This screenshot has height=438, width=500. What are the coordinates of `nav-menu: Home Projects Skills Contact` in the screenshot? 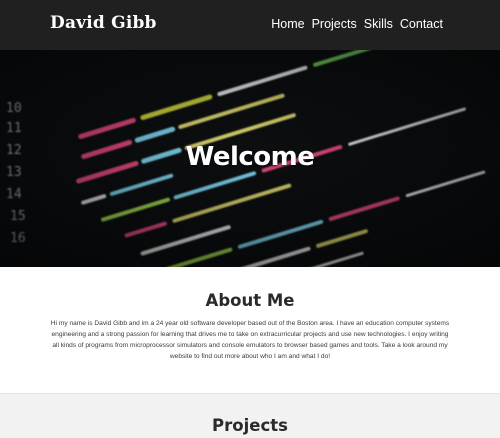 It's located at (357, 24).